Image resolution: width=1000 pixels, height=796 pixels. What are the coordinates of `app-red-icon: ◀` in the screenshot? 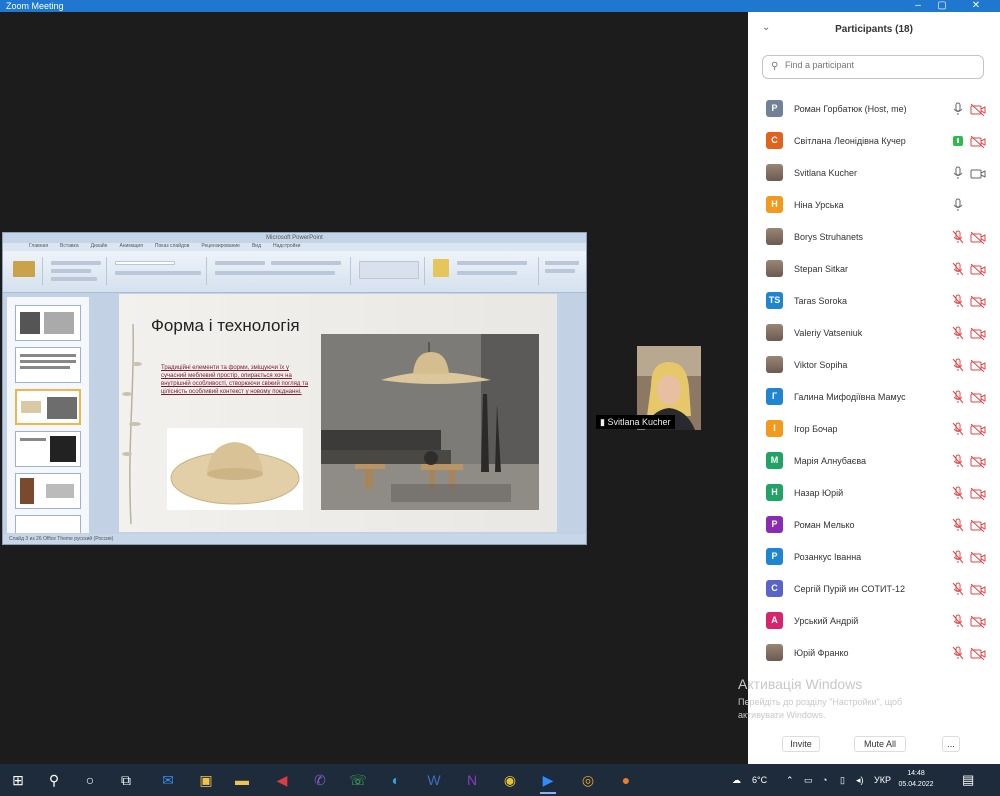 It's located at (282, 780).